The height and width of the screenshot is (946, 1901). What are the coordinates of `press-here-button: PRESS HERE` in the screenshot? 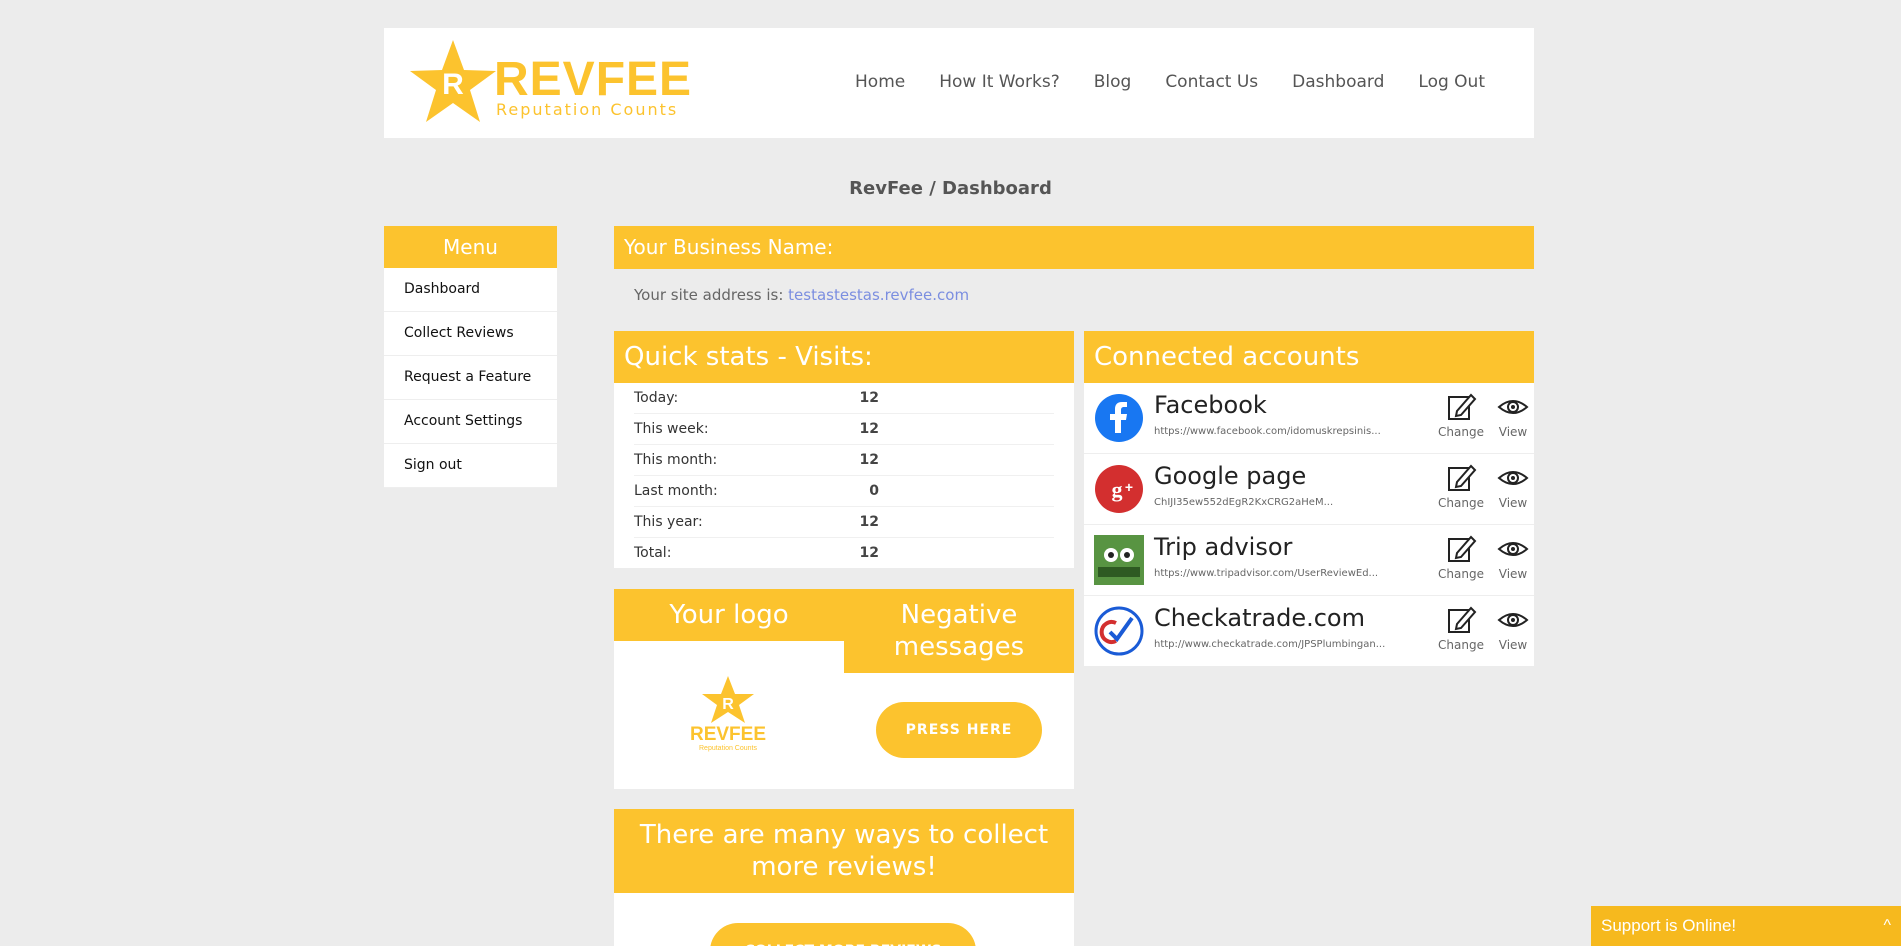 It's located at (959, 730).